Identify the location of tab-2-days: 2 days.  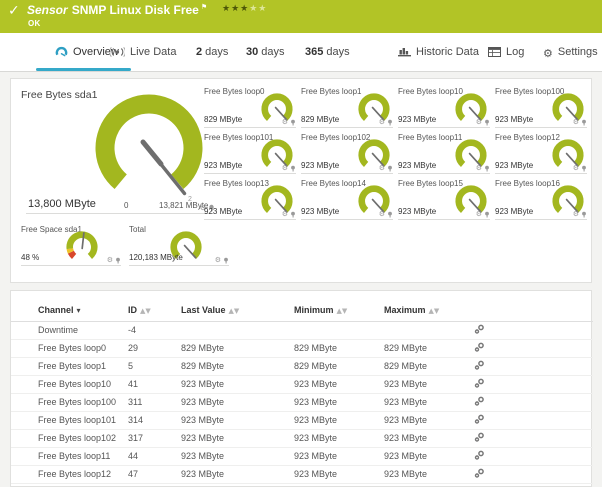
(212, 52).